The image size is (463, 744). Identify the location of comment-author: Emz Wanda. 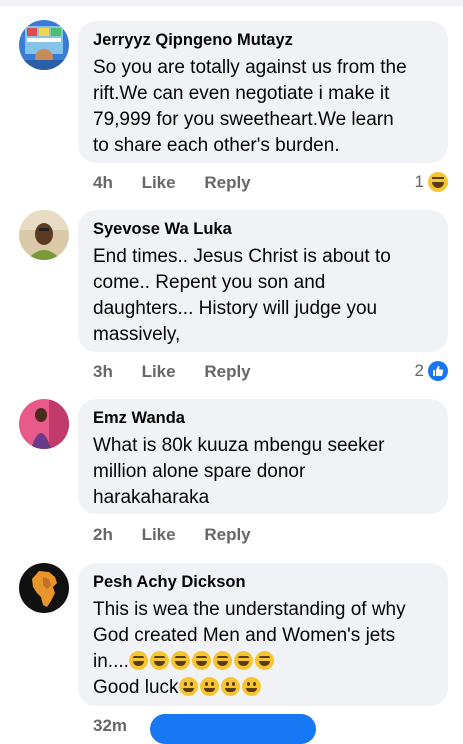
(263, 418).